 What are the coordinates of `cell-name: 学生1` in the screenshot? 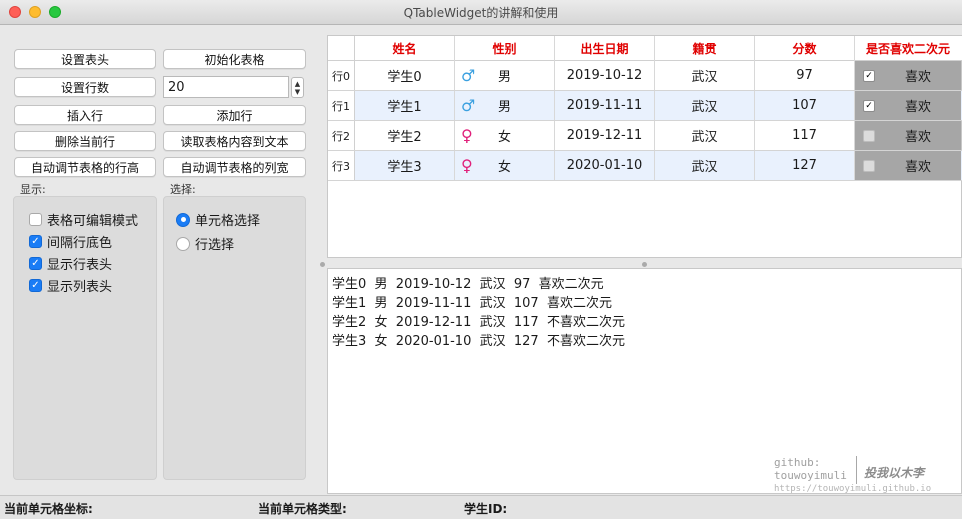 It's located at (405, 105).